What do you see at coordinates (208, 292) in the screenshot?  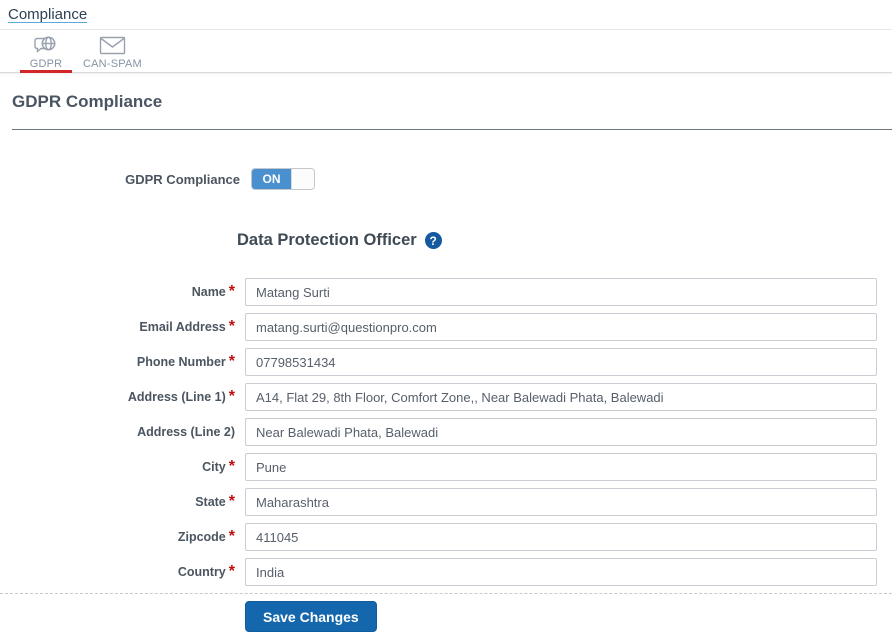 I see `name-label: Name` at bounding box center [208, 292].